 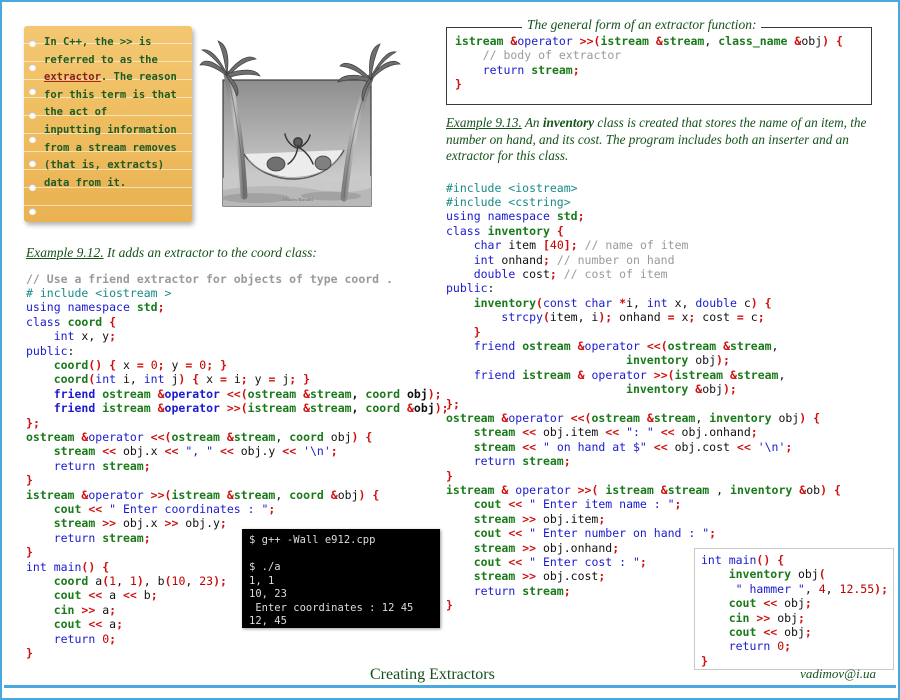 I want to click on example-913-caption-bold: inventory, so click(x=568, y=122).